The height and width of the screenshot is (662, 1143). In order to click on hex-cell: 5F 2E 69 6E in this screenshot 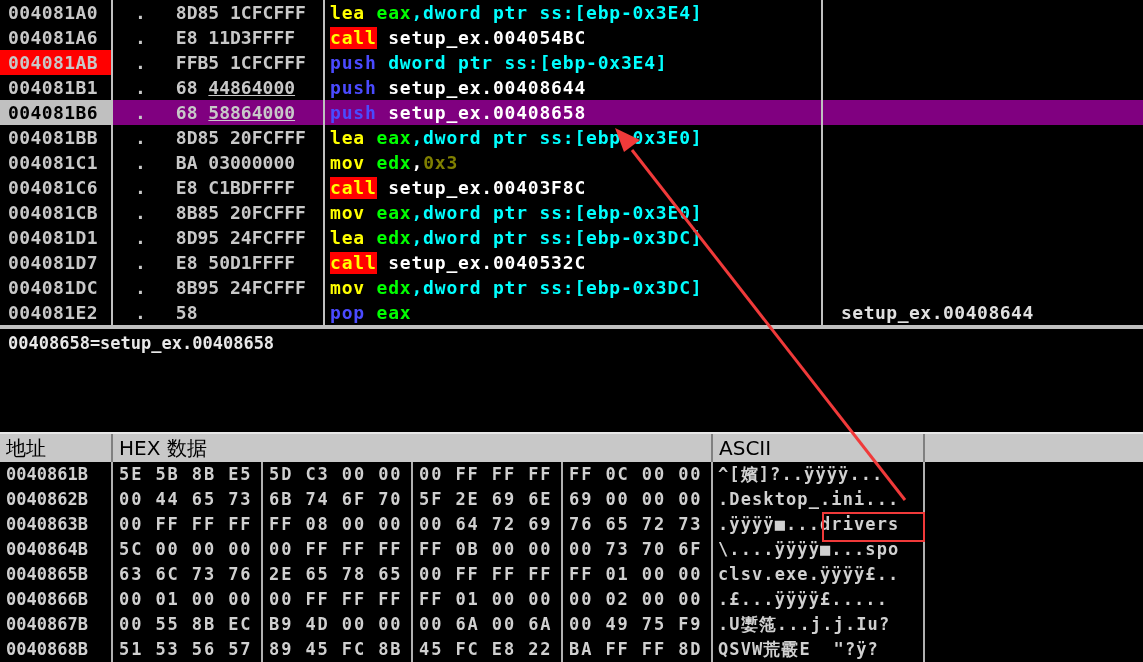, I will do `click(488, 499)`.